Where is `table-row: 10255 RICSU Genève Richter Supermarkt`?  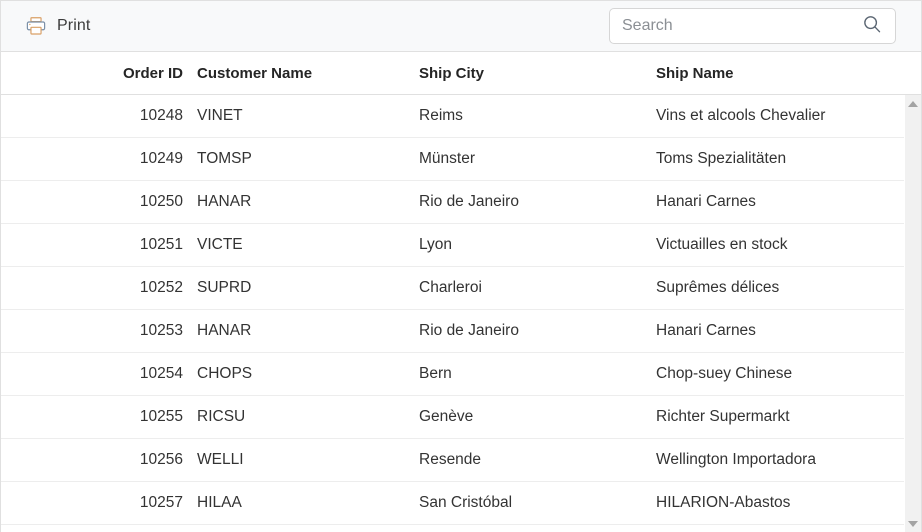 table-row: 10255 RICSU Genève Richter Supermarkt is located at coordinates (461, 417).